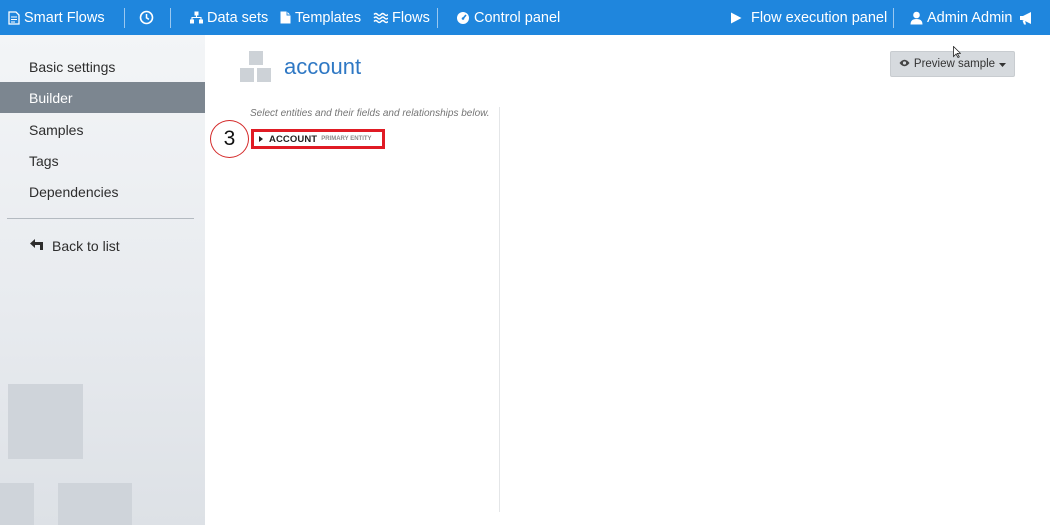 The height and width of the screenshot is (525, 1050). Describe the element at coordinates (64, 17) in the screenshot. I see `brand-name: Smart Flows` at that location.